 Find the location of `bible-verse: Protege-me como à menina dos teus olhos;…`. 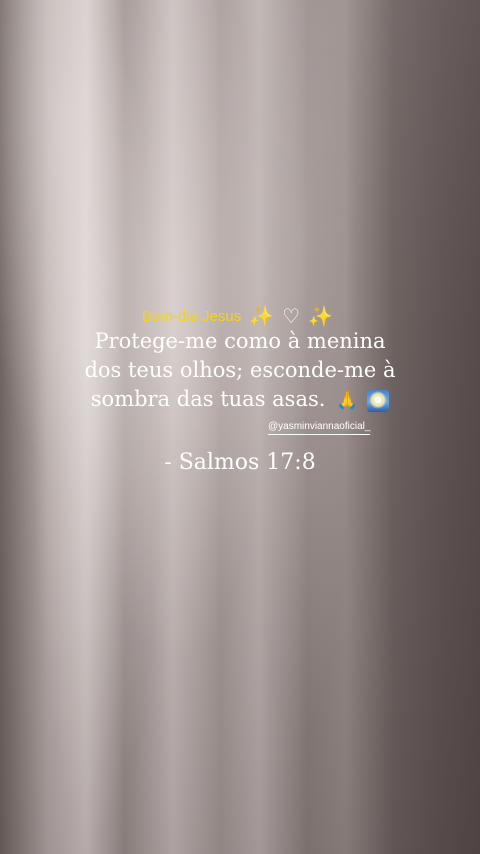

bible-verse: Protege-me como à menina dos teus olhos;… is located at coordinates (240, 371).